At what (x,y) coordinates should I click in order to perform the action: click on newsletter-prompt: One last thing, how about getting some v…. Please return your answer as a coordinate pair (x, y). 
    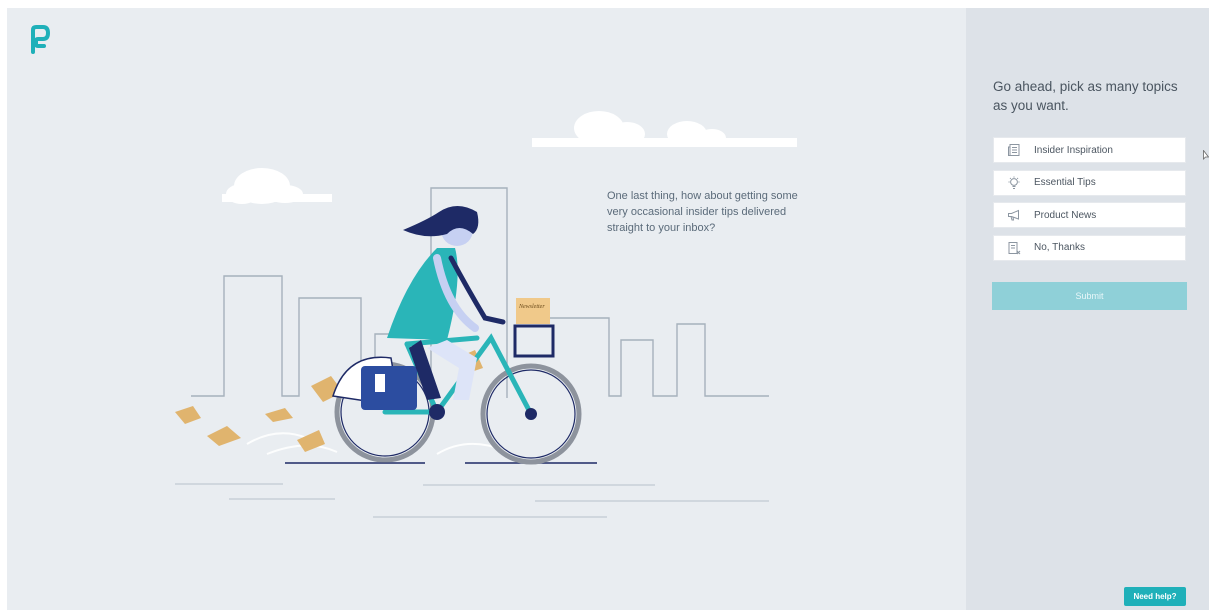
    Looking at the image, I should click on (702, 212).